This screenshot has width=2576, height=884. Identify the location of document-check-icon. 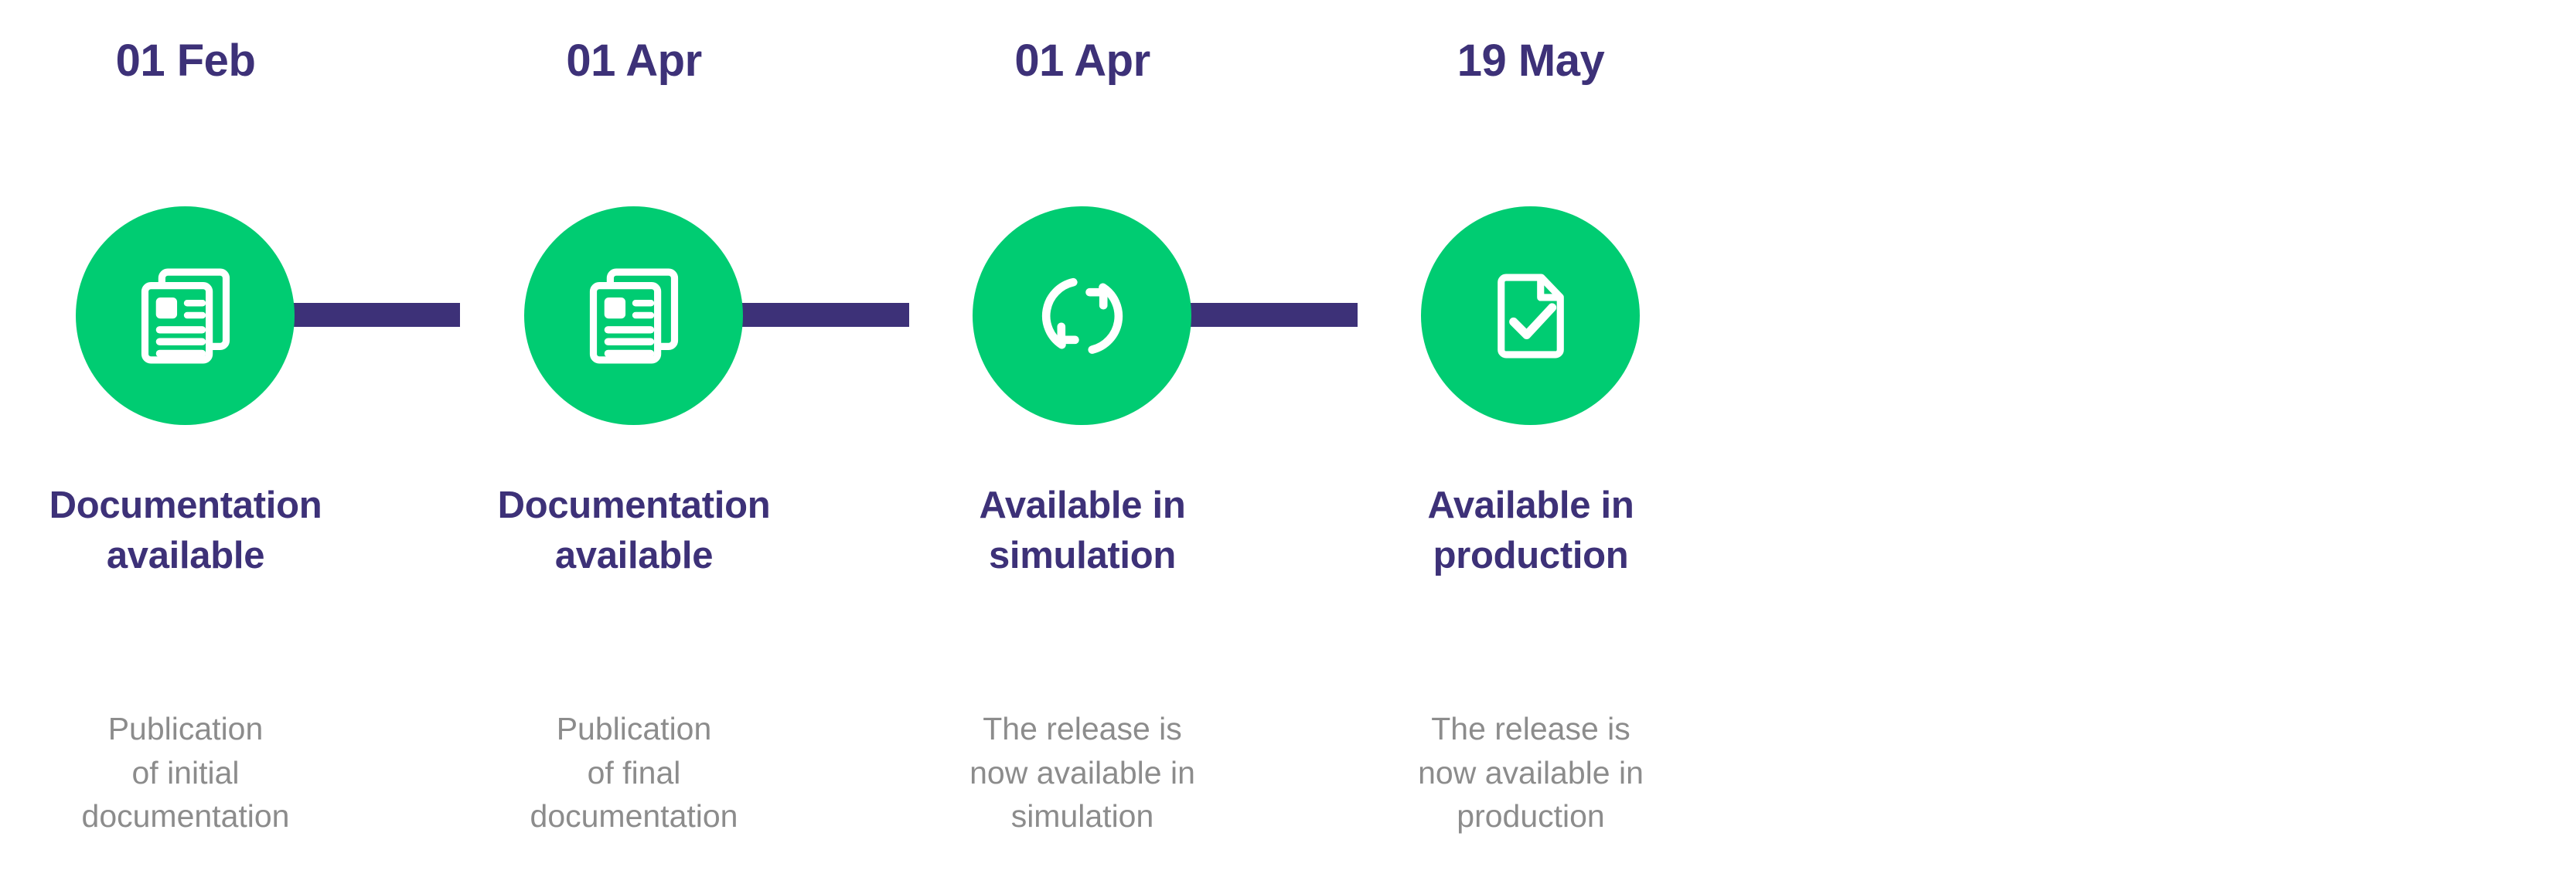
(1530, 316).